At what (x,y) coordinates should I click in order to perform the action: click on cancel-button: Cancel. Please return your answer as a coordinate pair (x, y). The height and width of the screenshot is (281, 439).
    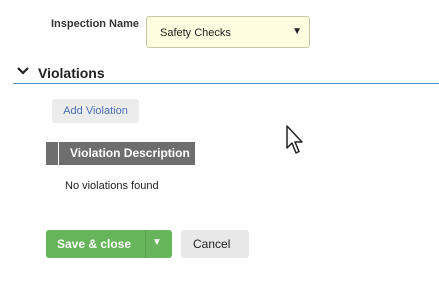
    Looking at the image, I should click on (215, 244).